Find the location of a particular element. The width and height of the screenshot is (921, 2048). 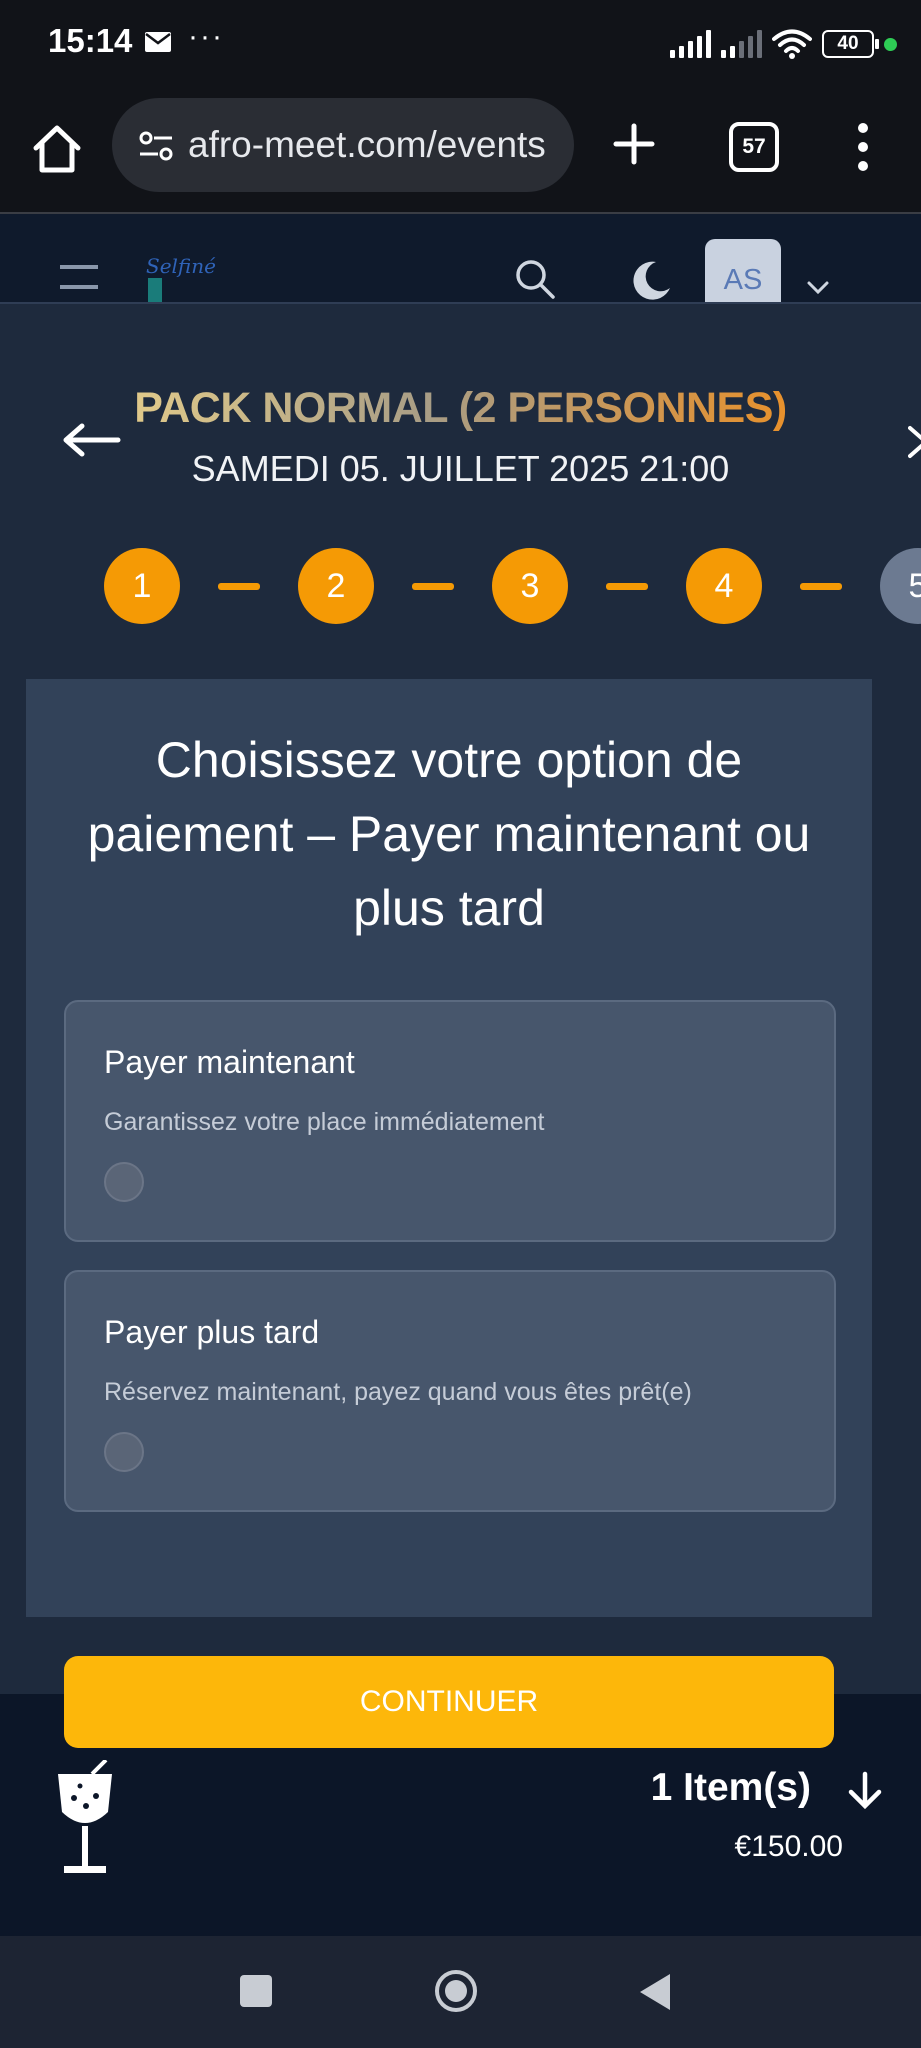

browser-menu-icon is located at coordinates (863, 147).